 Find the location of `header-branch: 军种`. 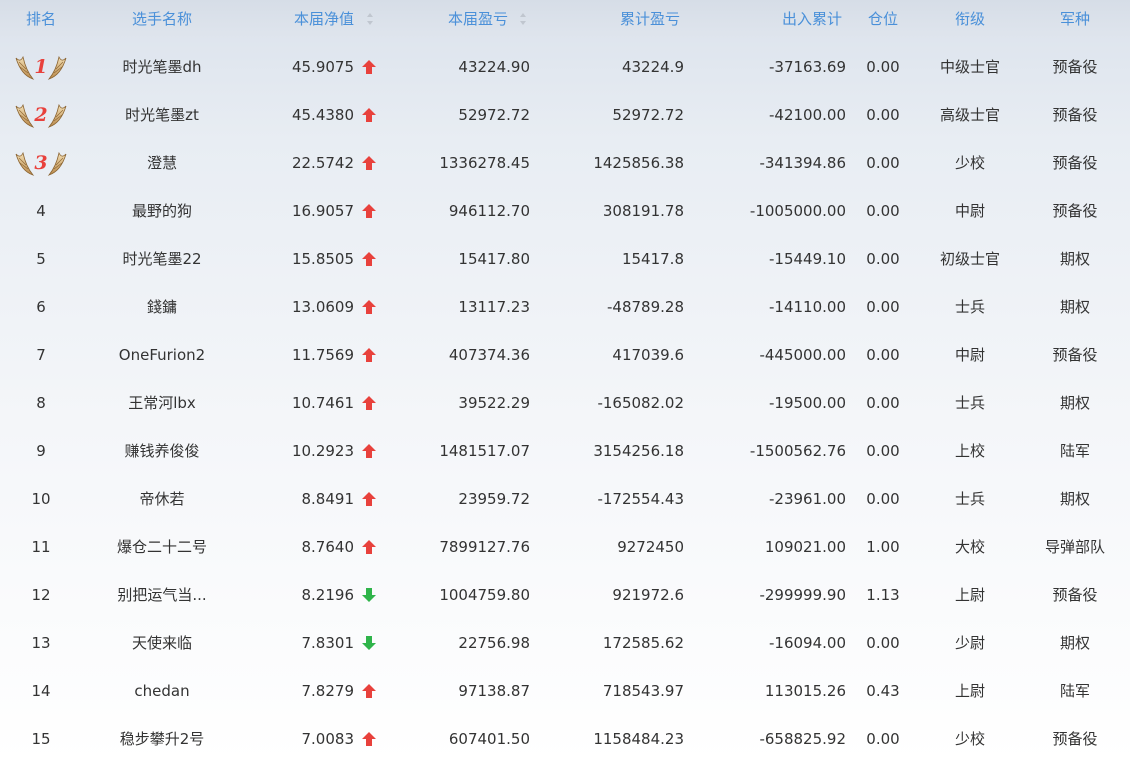

header-branch: 军种 is located at coordinates (1074, 19).